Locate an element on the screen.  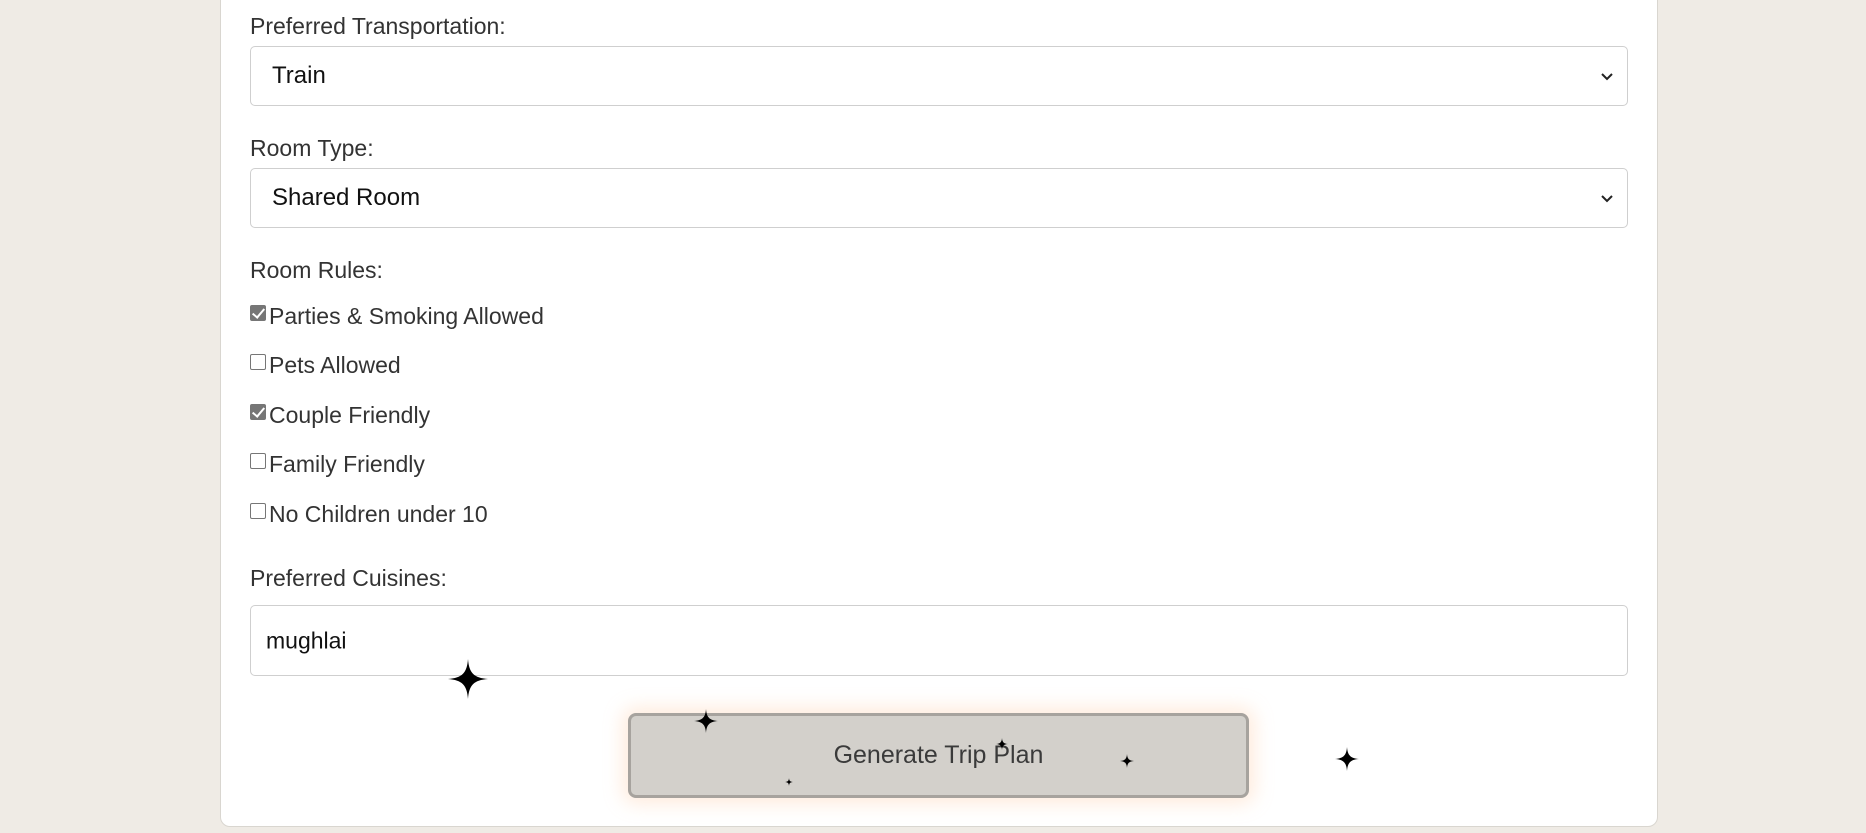
rule-family-friendly-checkbox is located at coordinates (258, 461).